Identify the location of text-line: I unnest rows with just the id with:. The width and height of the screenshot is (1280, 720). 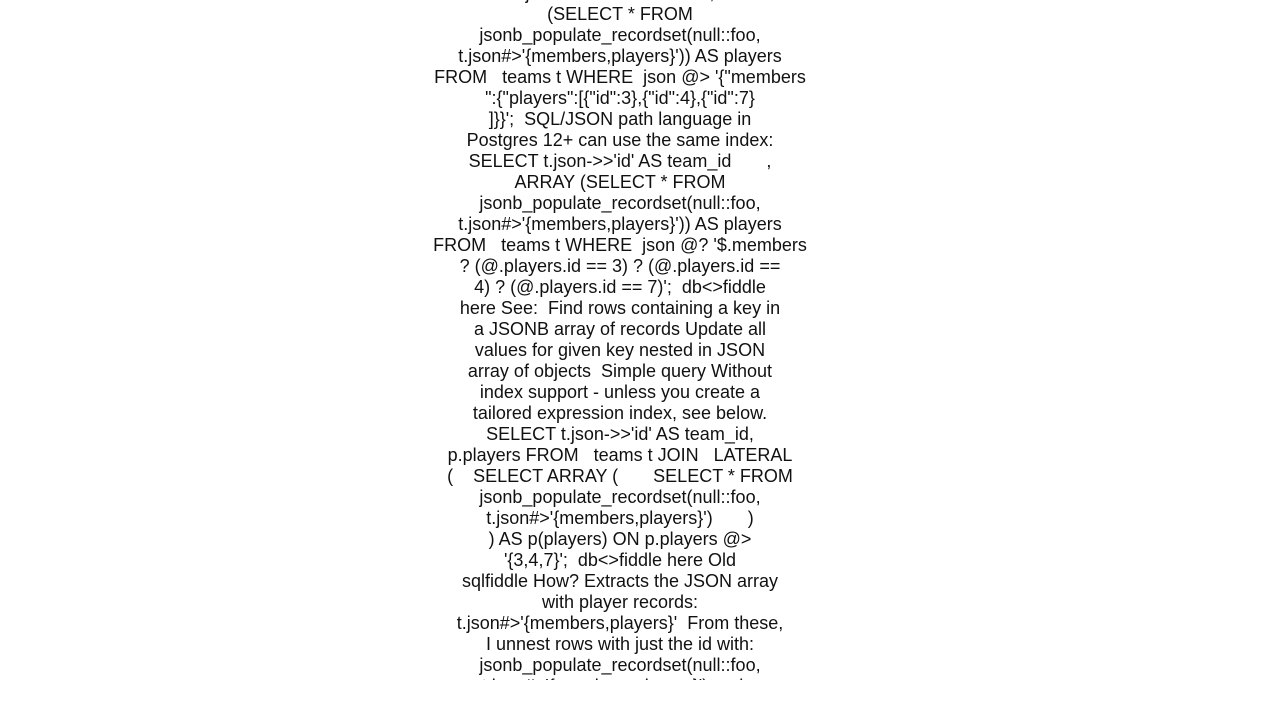
(620, 644).